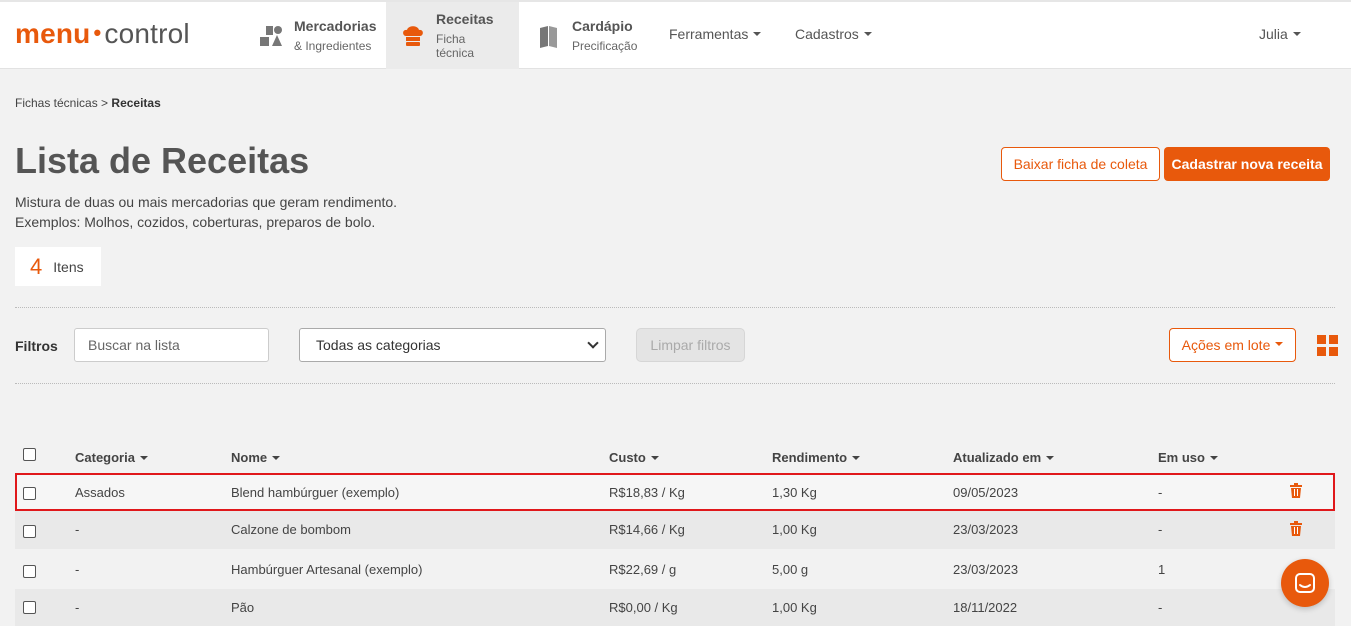 This screenshot has width=1351, height=626. I want to click on chat-launcher-button, so click(1305, 583).